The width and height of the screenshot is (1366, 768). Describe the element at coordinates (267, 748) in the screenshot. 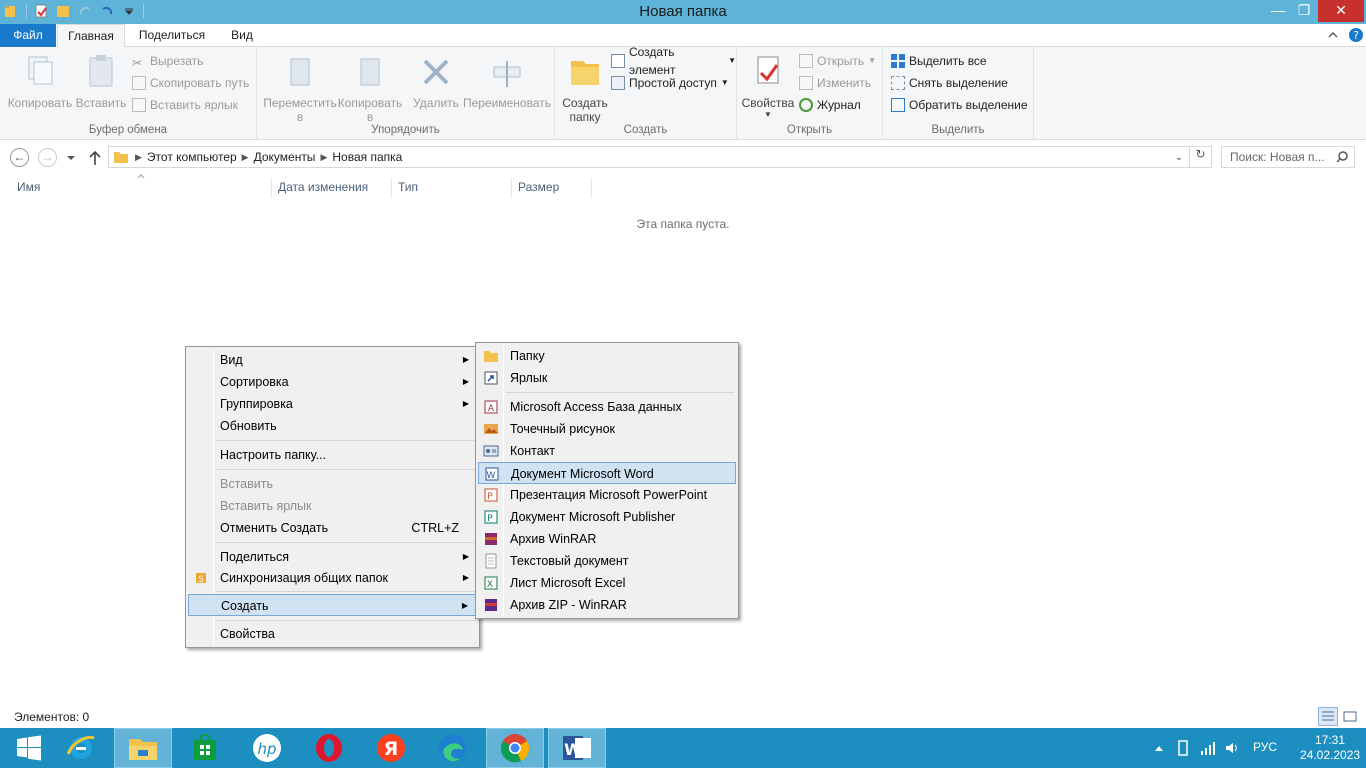

I see `taskbar-hp: hp` at that location.